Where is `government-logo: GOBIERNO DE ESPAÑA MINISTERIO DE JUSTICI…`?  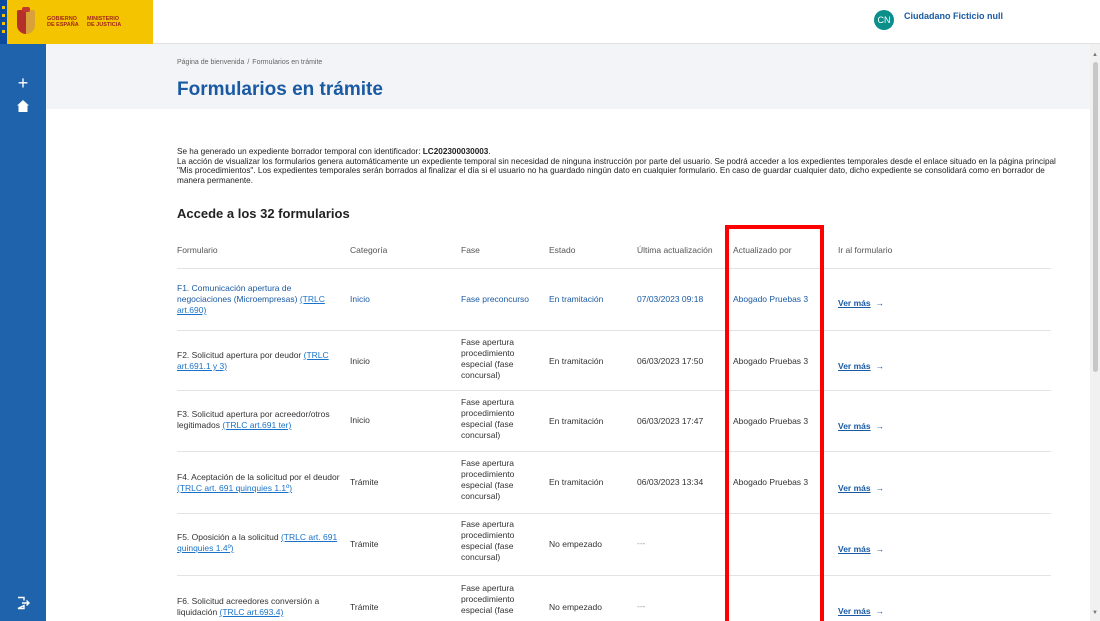
government-logo: GOBIERNO DE ESPAÑA MINISTERIO DE JUSTICI… is located at coordinates (76, 22).